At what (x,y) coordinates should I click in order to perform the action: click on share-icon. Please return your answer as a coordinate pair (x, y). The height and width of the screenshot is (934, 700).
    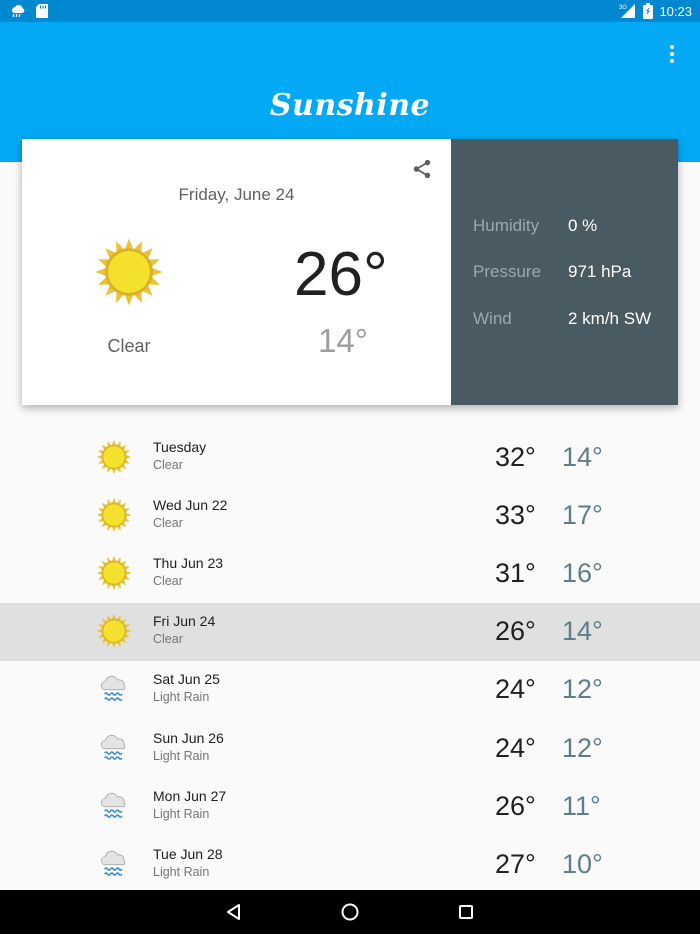
    Looking at the image, I should click on (422, 169).